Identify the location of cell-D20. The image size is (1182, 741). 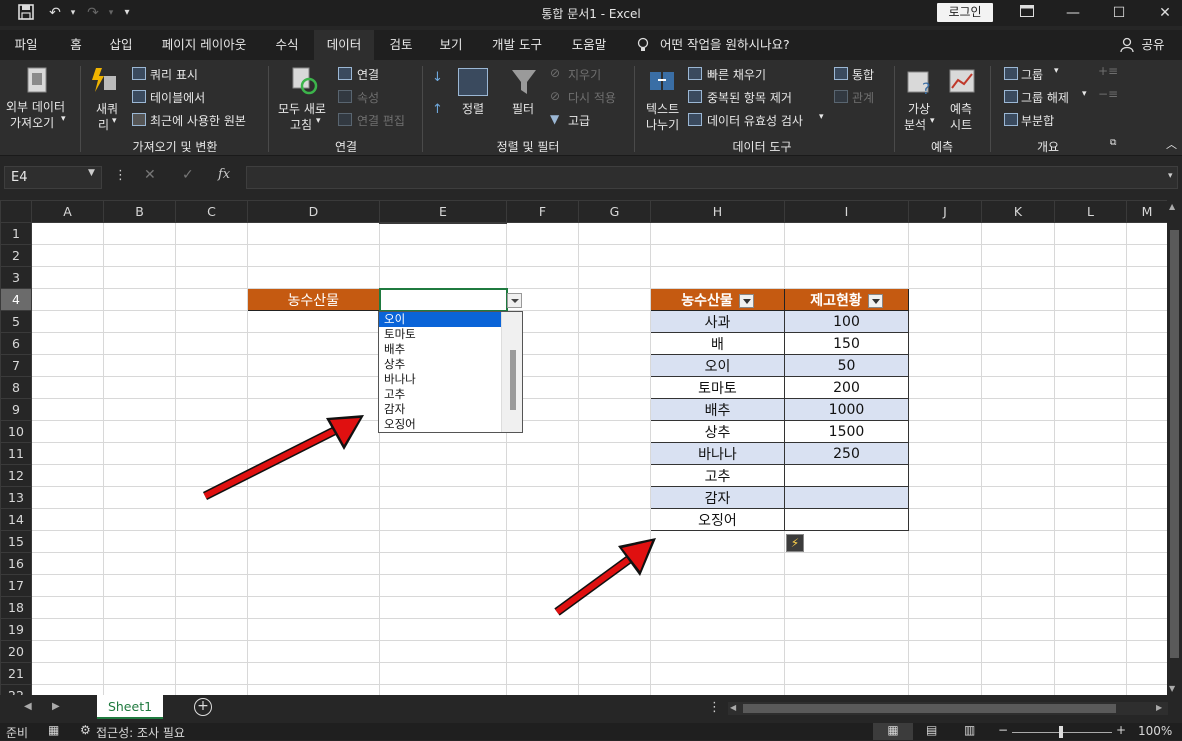
(313, 651).